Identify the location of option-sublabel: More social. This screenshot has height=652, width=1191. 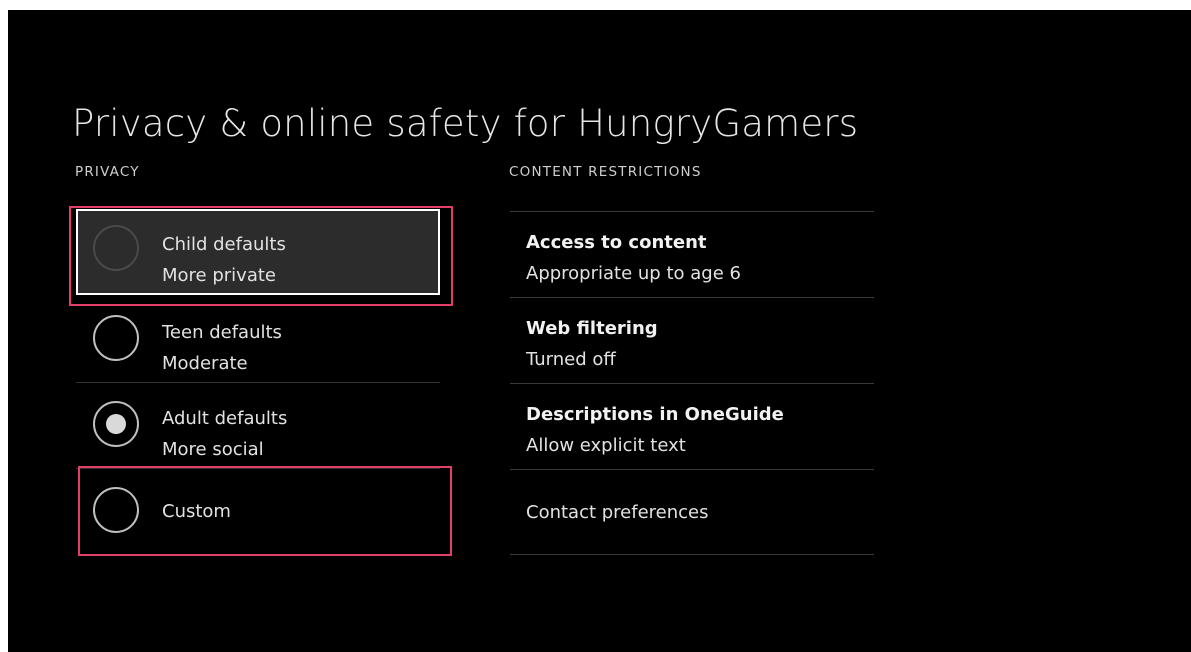
(213, 449).